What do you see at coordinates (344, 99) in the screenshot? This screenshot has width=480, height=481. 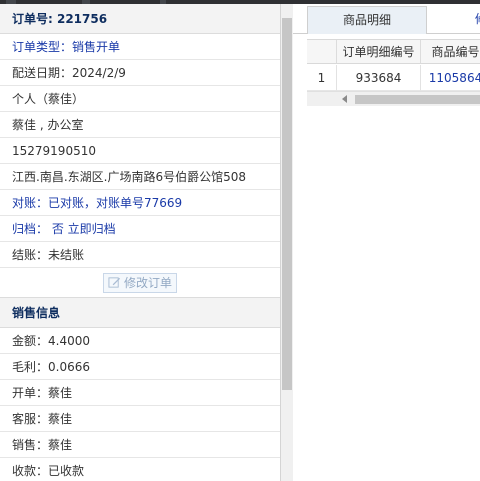 I see `scroll-left-icon` at bounding box center [344, 99].